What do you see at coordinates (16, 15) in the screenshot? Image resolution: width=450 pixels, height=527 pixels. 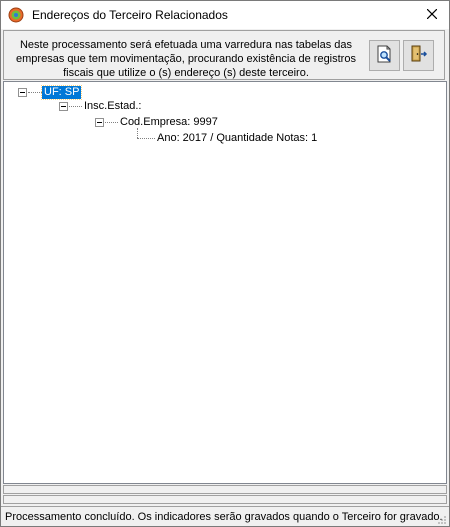 I see `app-globe-icon` at bounding box center [16, 15].